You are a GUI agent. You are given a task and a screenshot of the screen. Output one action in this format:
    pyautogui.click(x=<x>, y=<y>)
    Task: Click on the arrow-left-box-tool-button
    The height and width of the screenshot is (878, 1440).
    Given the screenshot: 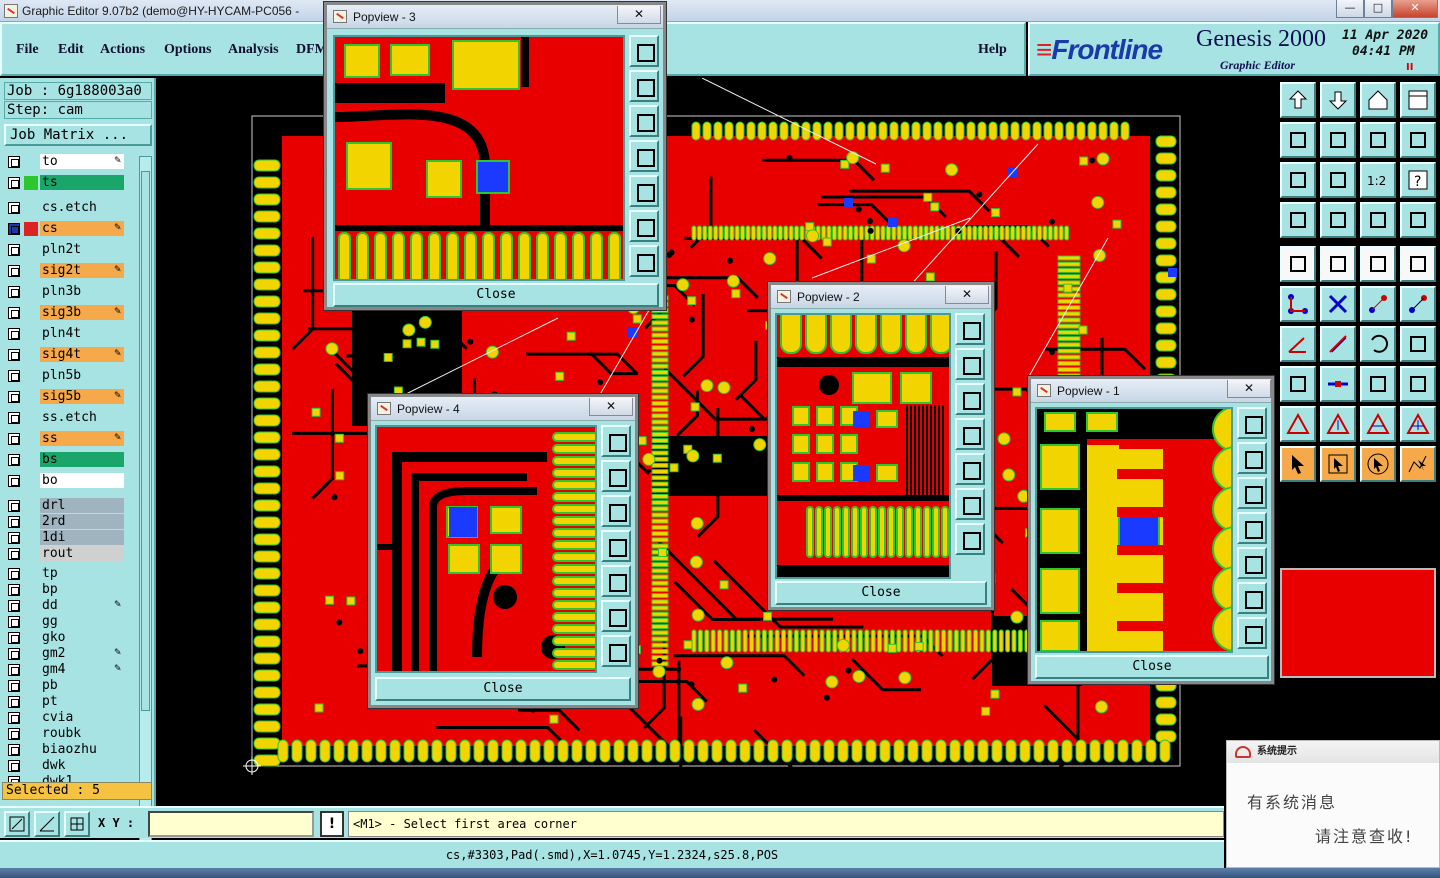 What is the action you would take?
    pyautogui.click(x=1298, y=140)
    